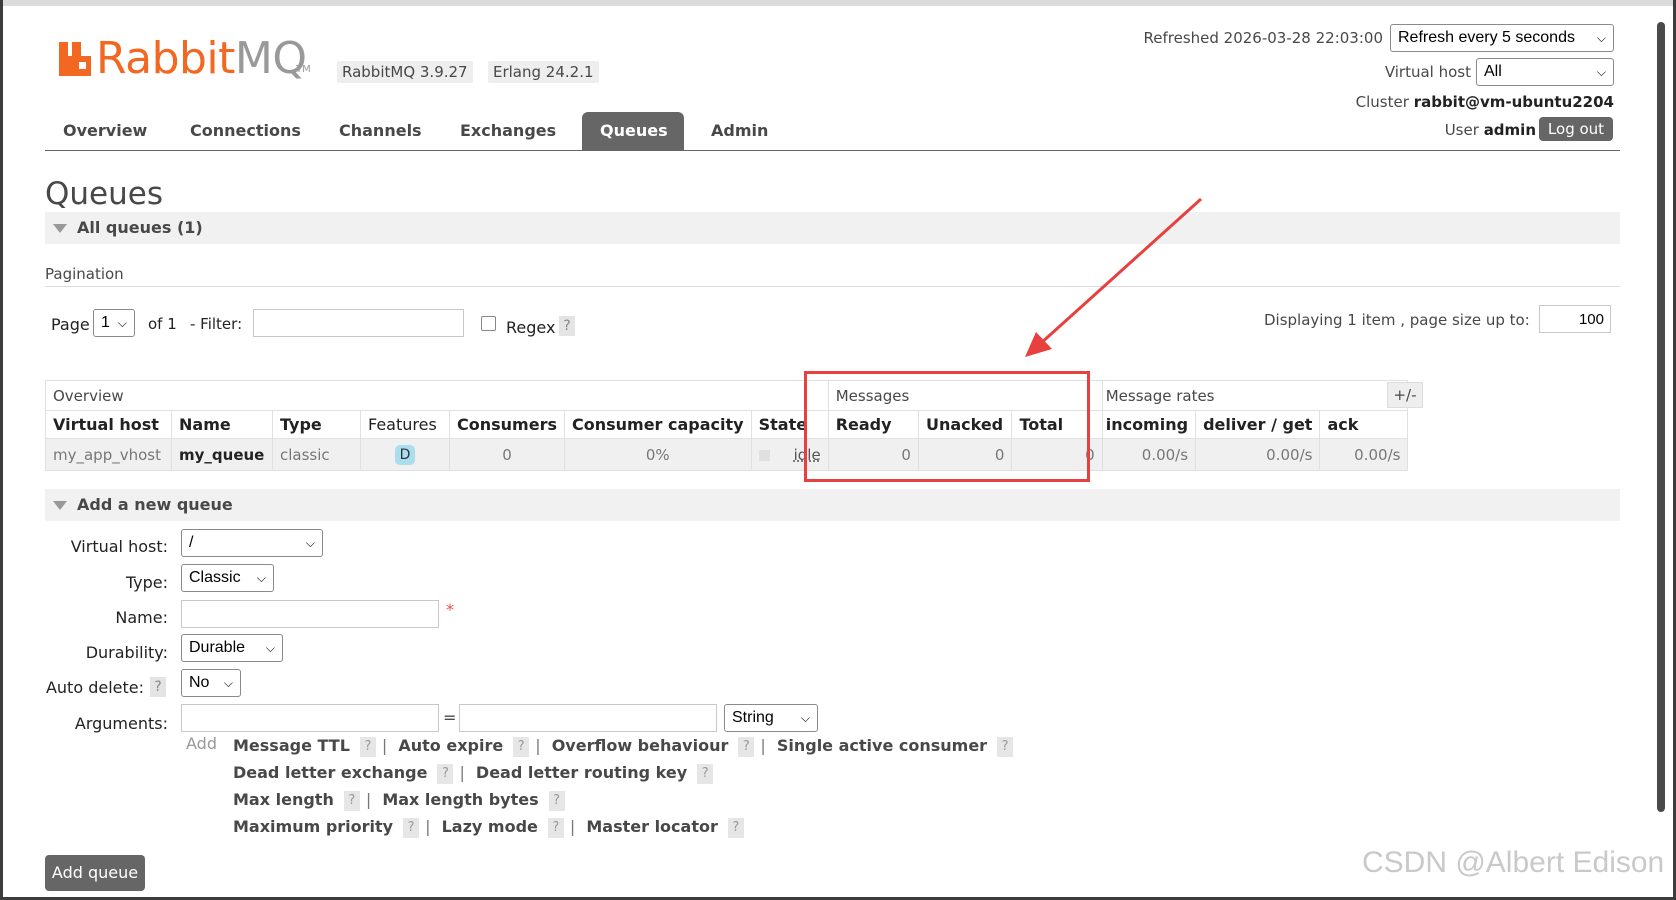 The height and width of the screenshot is (900, 1676). What do you see at coordinates (283, 799) in the screenshot?
I see `arg-max-length-link: Max length` at bounding box center [283, 799].